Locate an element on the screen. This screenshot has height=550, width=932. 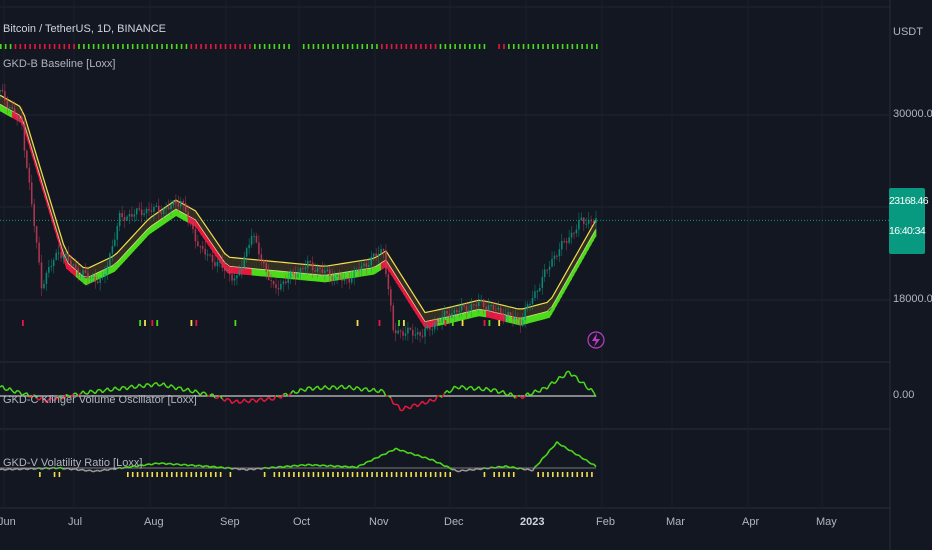
time-label: Dec is located at coordinates (454, 522).